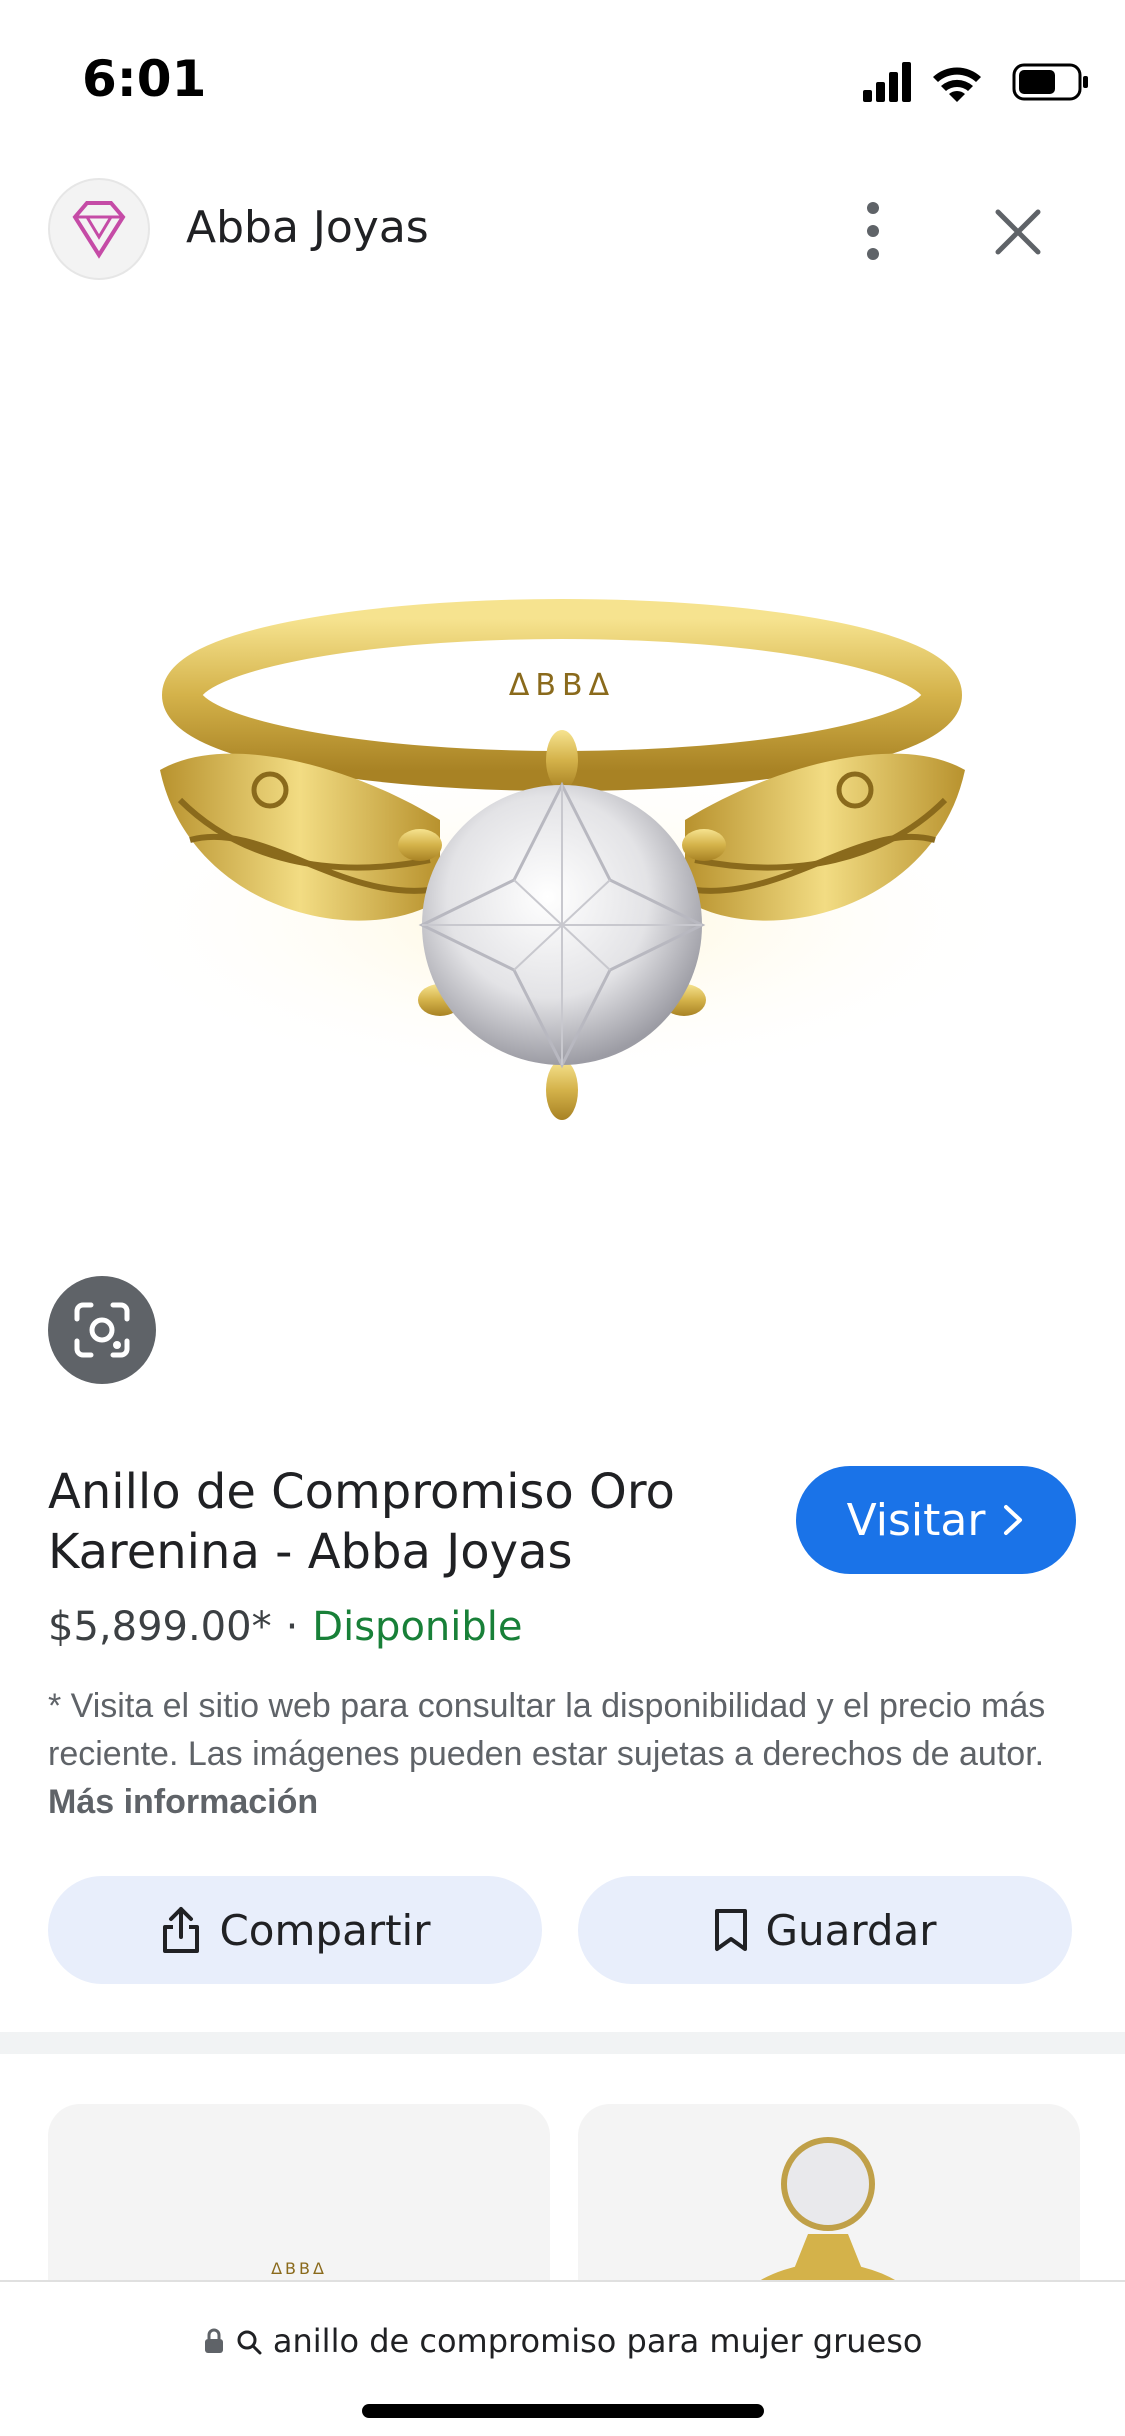  What do you see at coordinates (562, 75) in the screenshot?
I see `status-bar: 6:01` at bounding box center [562, 75].